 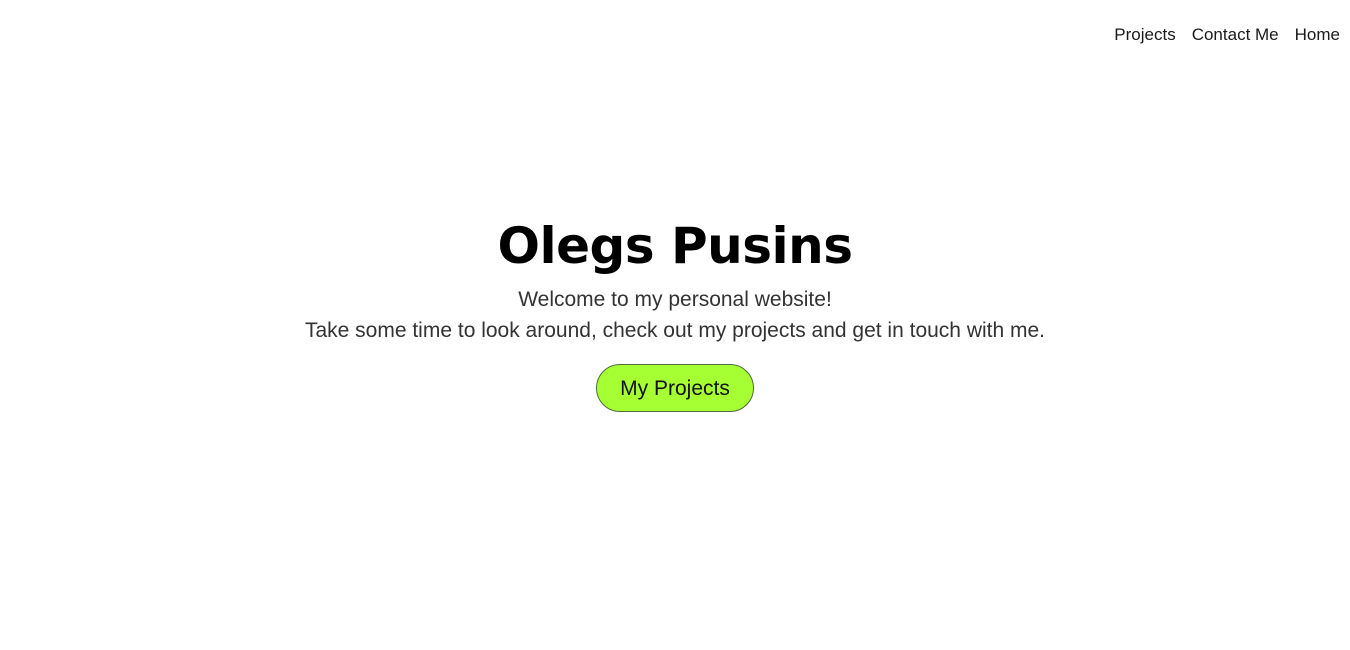 I want to click on top-navigation: Projects Contact Me Home, so click(x=1227, y=35).